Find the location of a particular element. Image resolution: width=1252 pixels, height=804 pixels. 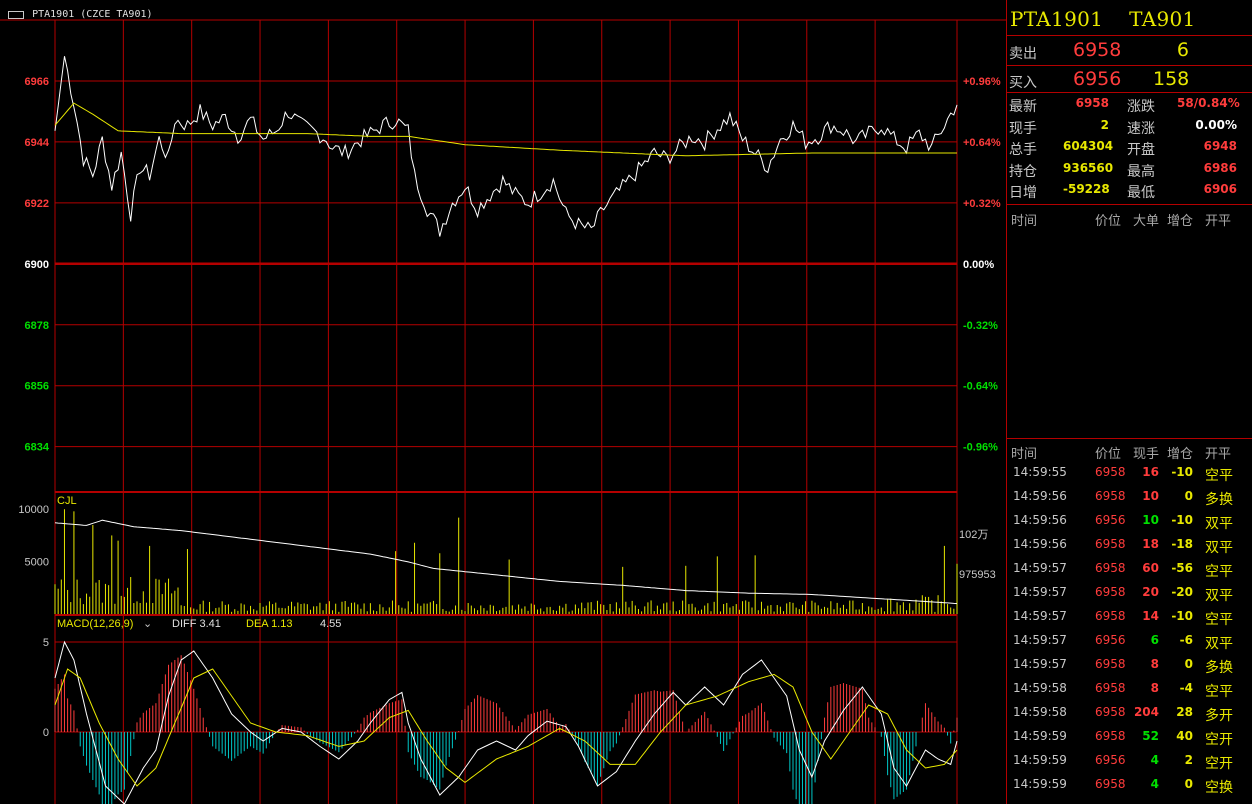

bid-price: 6956 is located at coordinates (1097, 79).